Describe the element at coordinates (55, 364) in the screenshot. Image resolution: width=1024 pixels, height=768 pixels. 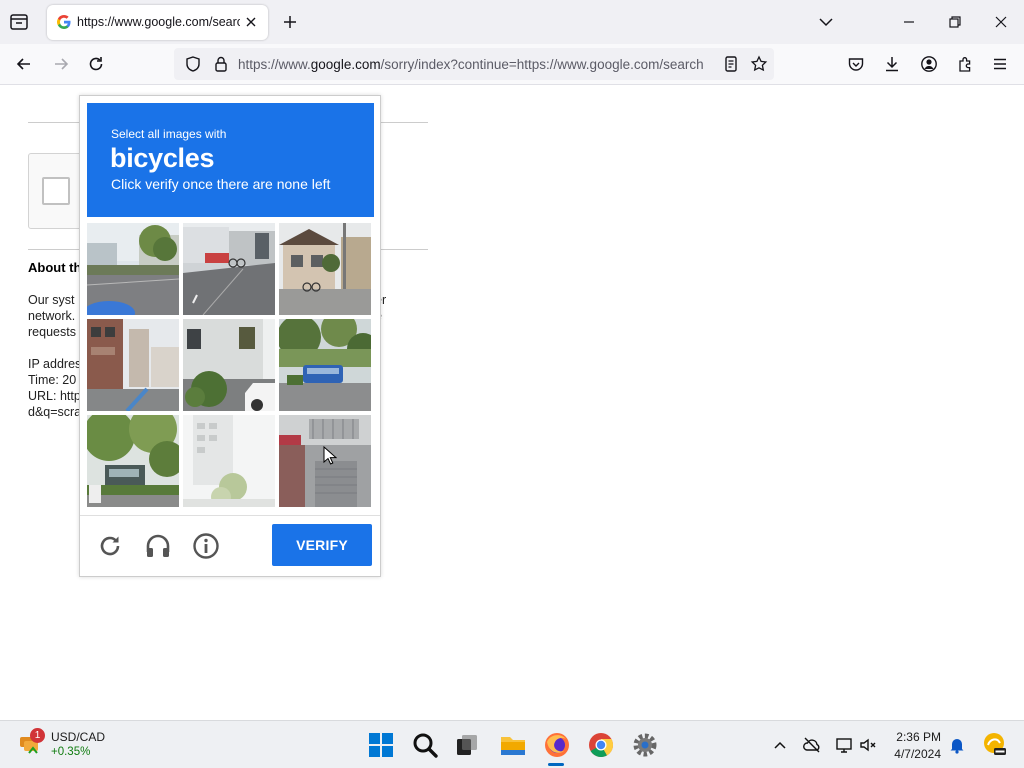
I see `ip-address-line: IP addres` at that location.